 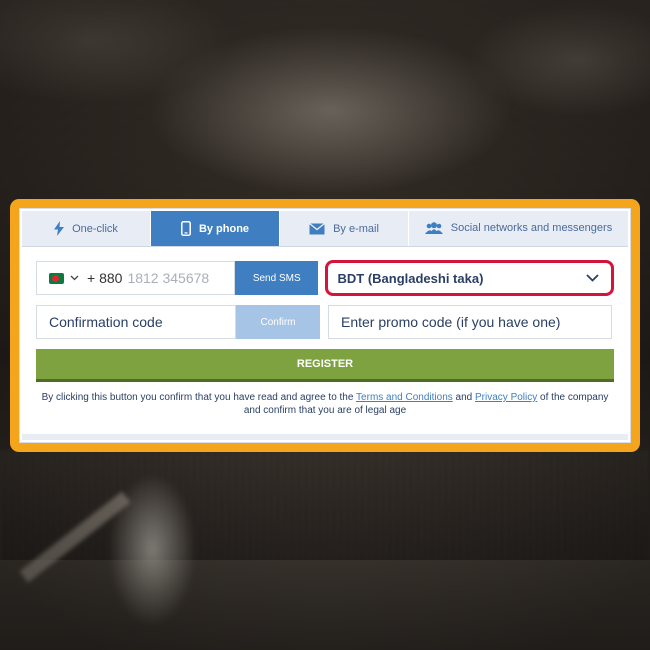 I want to click on confirm-button: Confirm, so click(x=278, y=322).